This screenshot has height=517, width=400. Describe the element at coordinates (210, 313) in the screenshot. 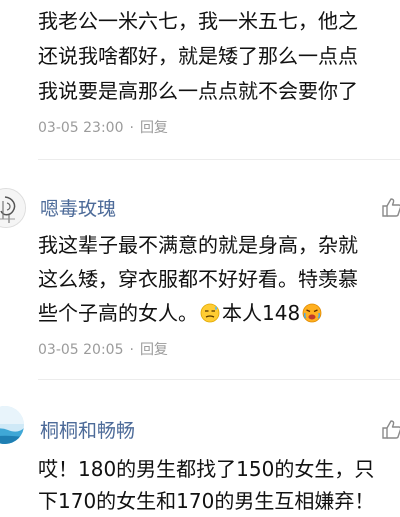

I see `awkward-sweat-face-emoji` at that location.